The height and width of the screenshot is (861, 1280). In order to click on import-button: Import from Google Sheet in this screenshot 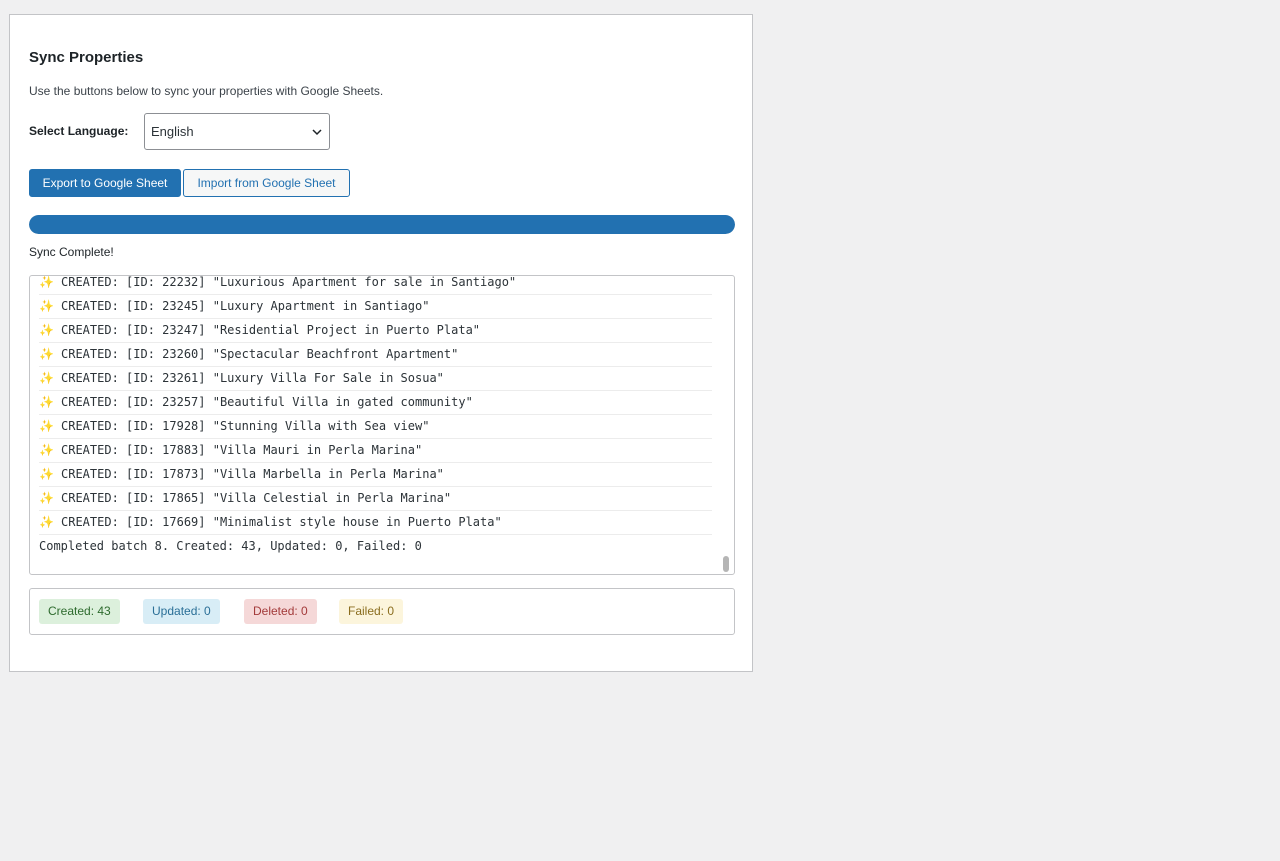, I will do `click(266, 183)`.